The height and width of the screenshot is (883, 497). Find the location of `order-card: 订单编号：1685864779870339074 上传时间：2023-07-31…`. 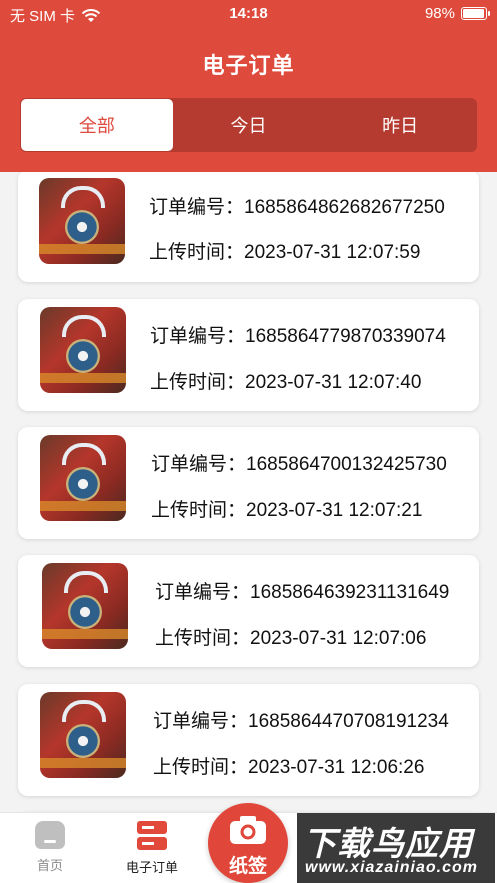

order-card: 订单编号：1685864779870339074 上传时间：2023-07-31… is located at coordinates (248, 355).